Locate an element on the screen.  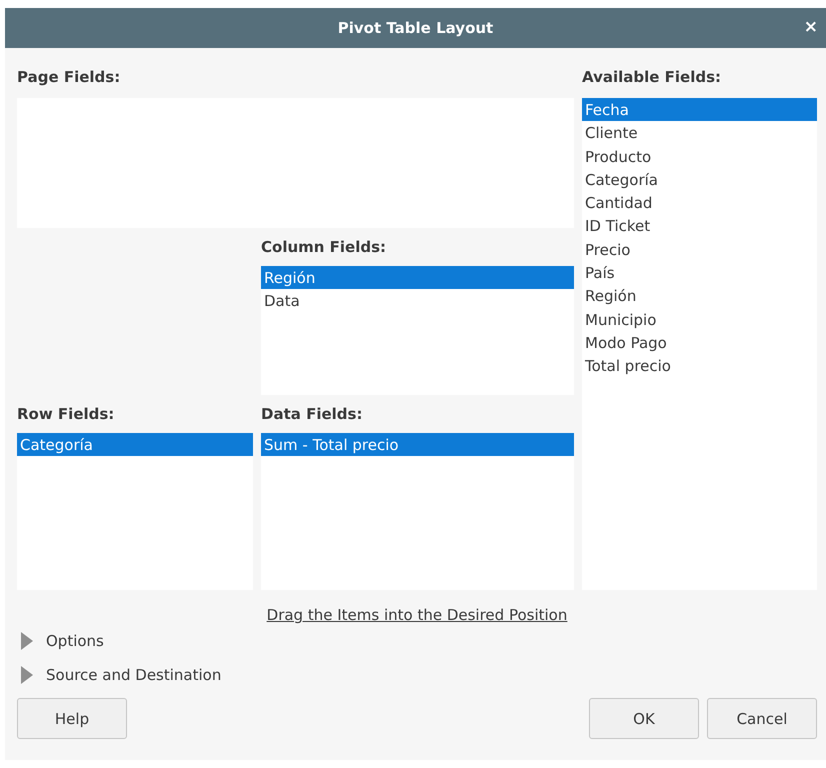
list-item: Cantidad is located at coordinates (699, 202).